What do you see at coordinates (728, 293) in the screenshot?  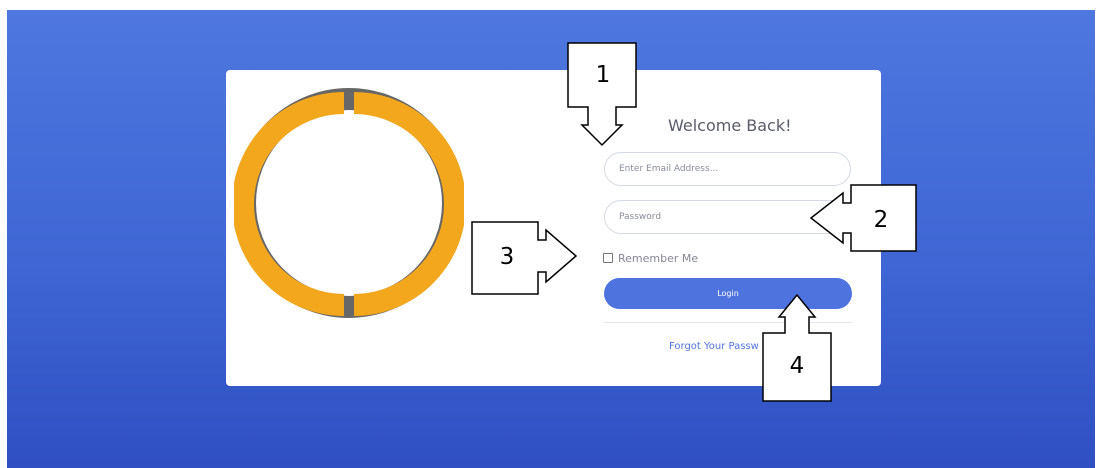 I see `login-button-label: Login` at bounding box center [728, 293].